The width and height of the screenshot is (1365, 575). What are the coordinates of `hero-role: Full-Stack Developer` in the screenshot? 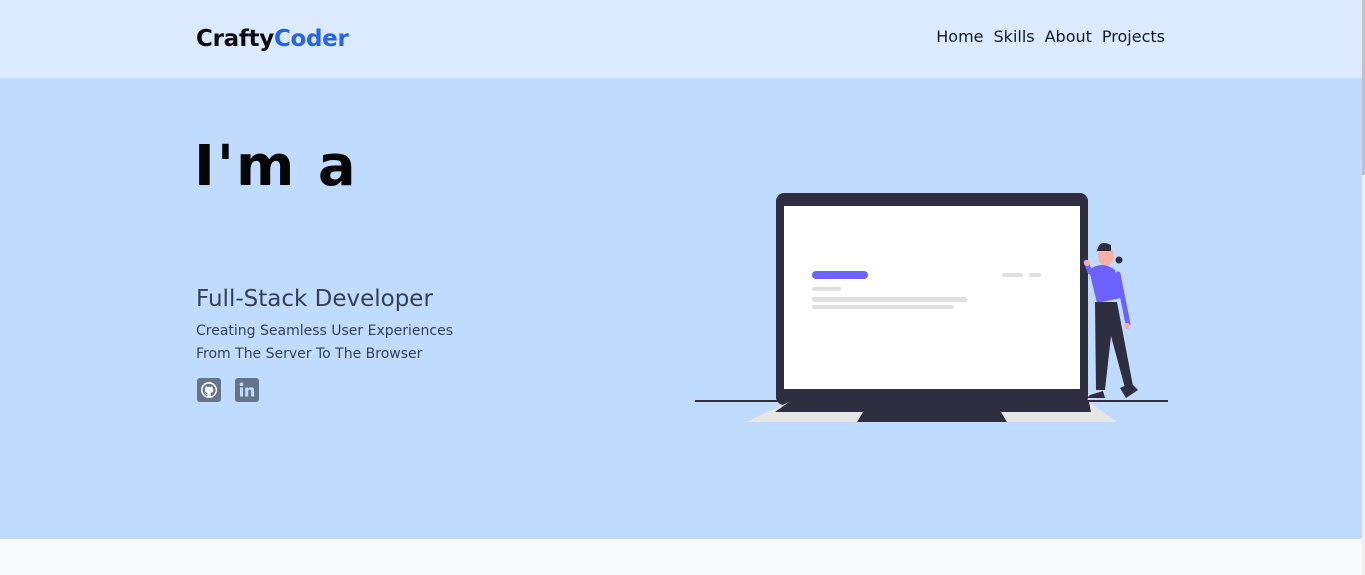 It's located at (314, 299).